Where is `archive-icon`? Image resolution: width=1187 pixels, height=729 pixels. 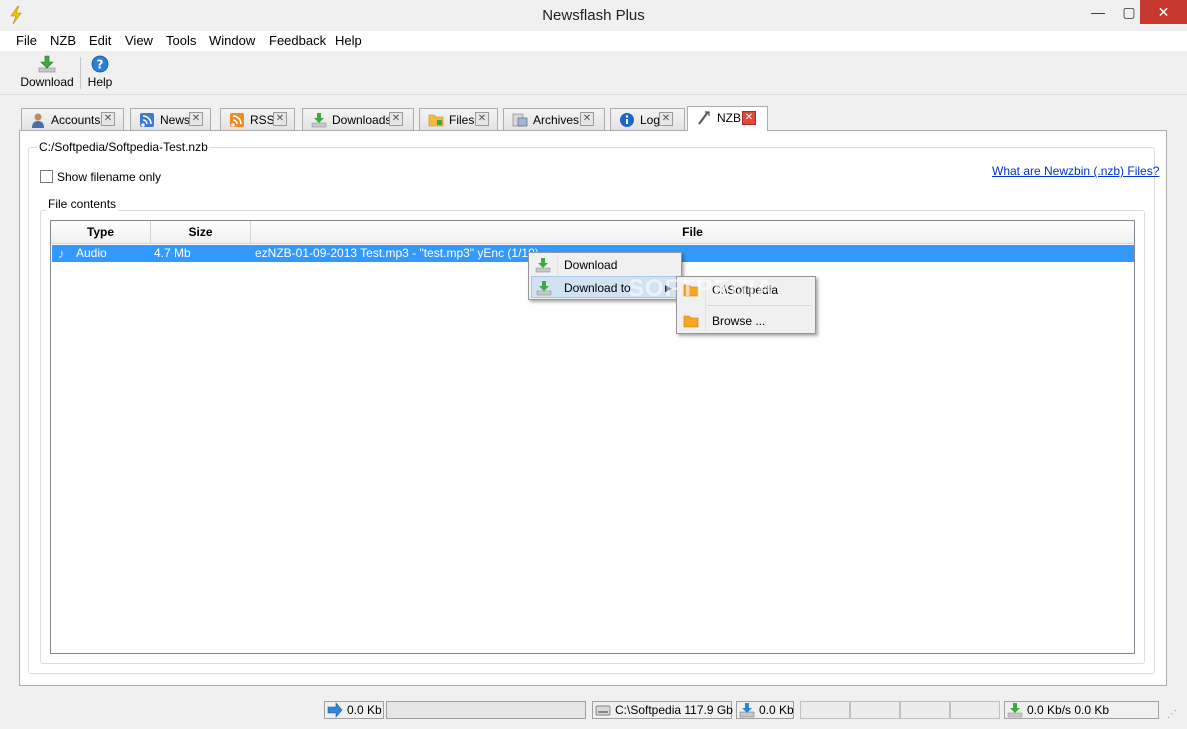 archive-icon is located at coordinates (520, 120).